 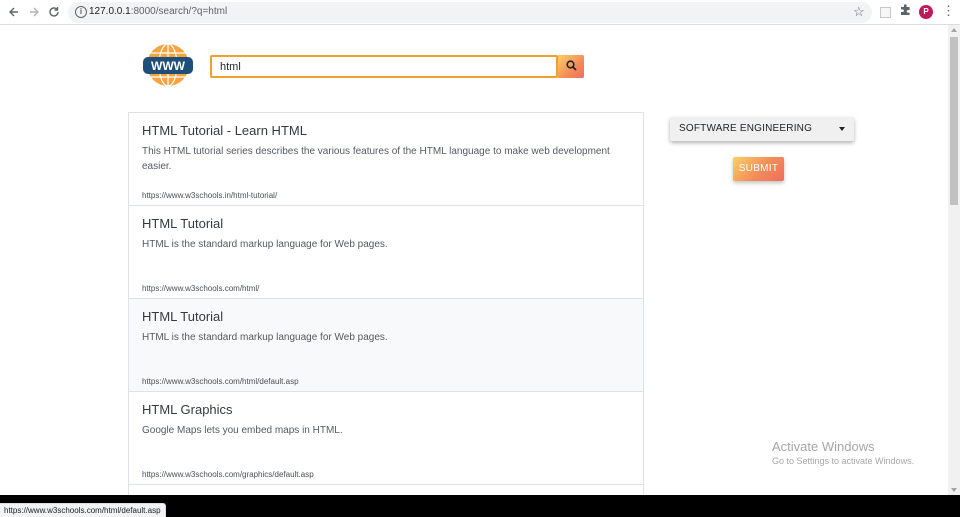 I want to click on star-icon: ☆, so click(x=859, y=12).